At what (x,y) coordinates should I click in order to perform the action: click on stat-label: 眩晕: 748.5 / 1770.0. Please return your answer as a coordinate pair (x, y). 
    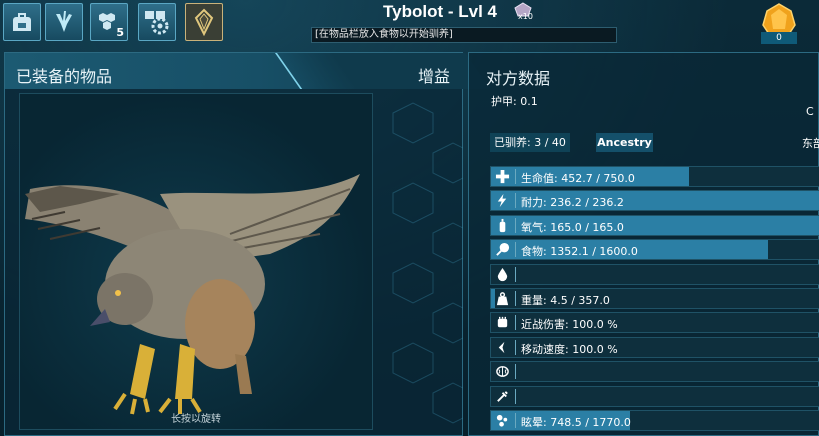
    Looking at the image, I should click on (576, 422).